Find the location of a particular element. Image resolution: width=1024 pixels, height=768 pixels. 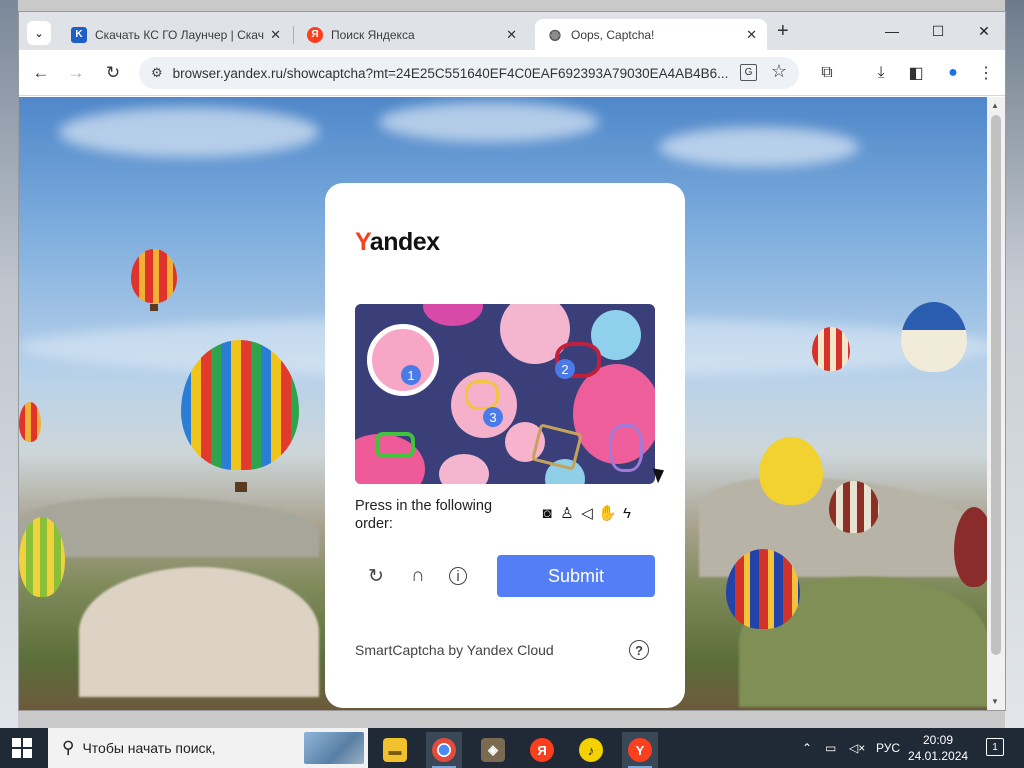

captcha-instruction: Press in the following order: is located at coordinates (424, 515).